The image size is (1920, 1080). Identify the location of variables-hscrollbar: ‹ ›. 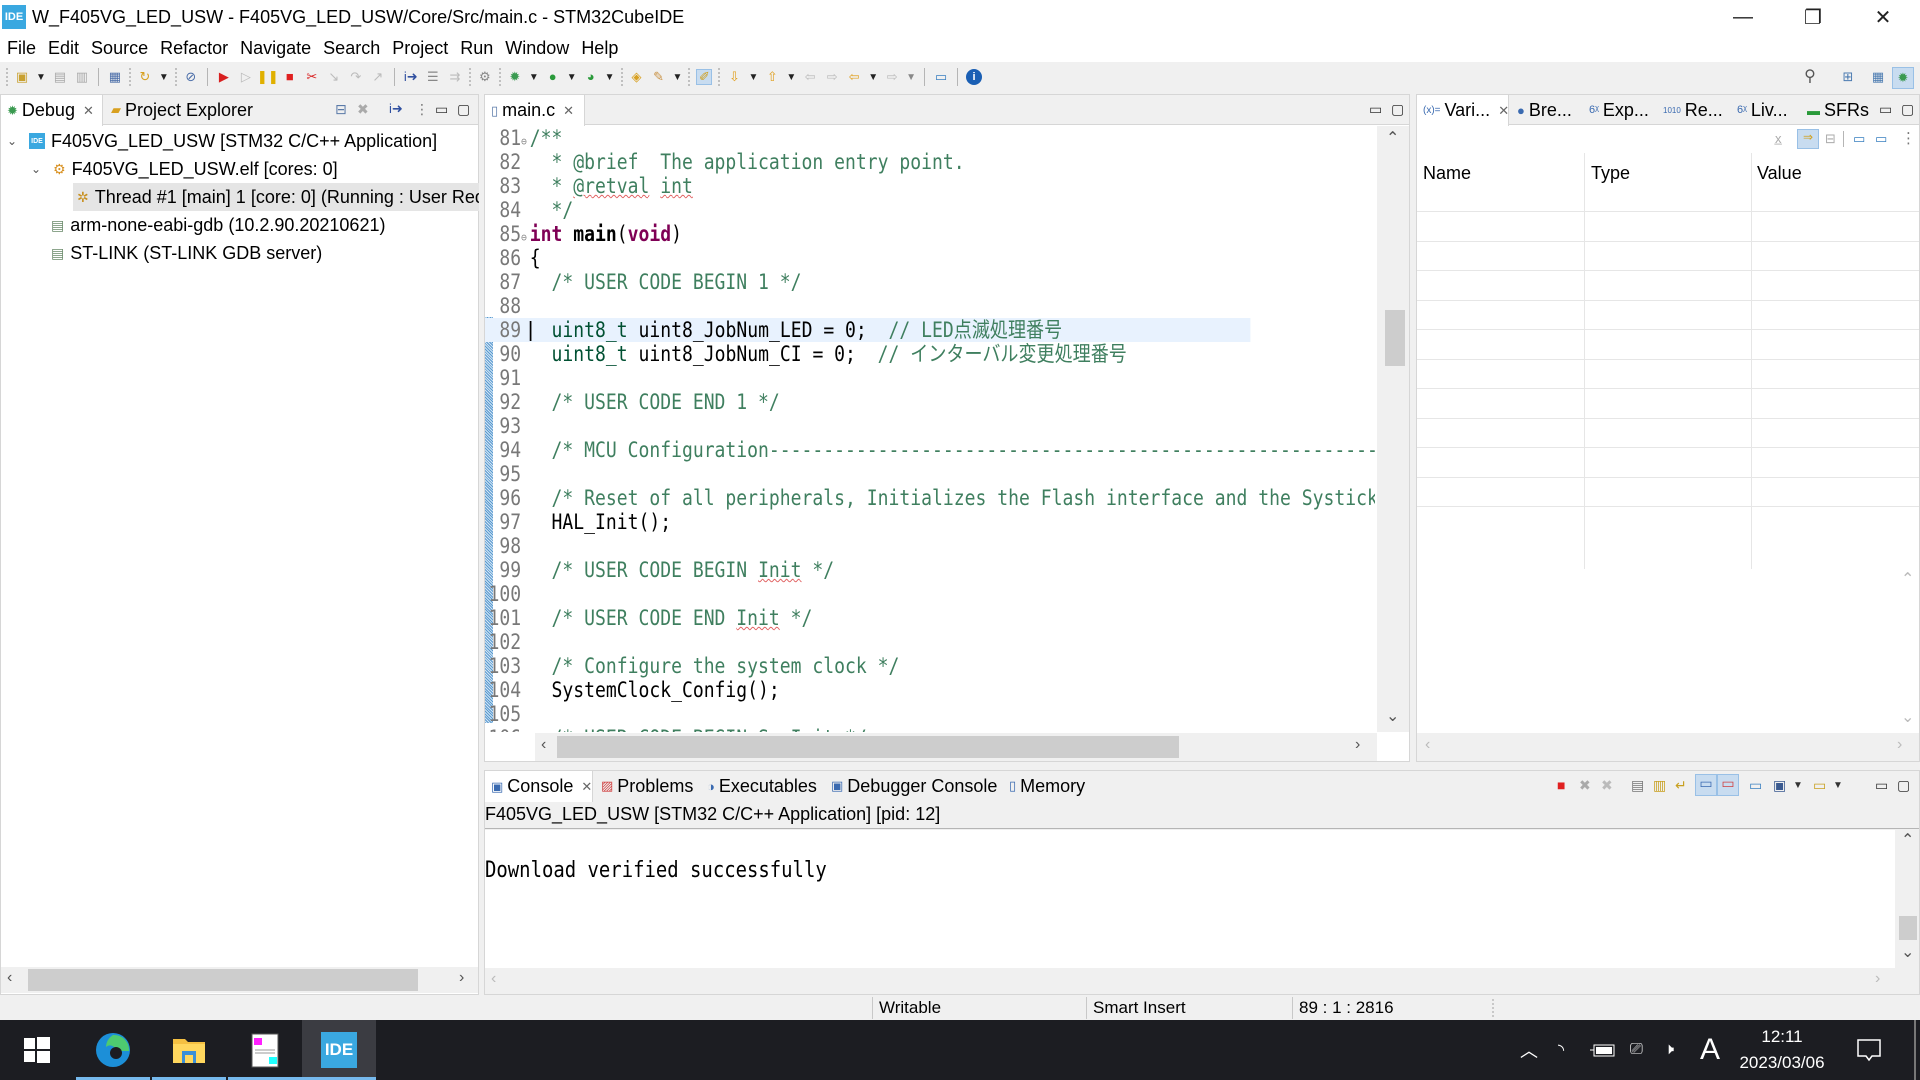
(1668, 747).